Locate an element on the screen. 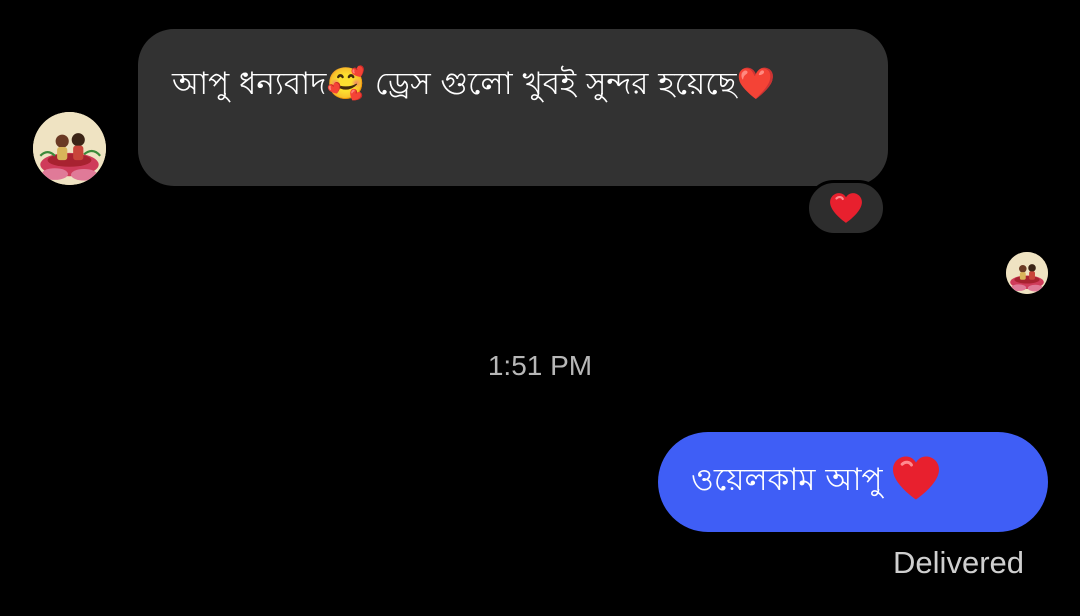  seen-avatar is located at coordinates (1027, 273).